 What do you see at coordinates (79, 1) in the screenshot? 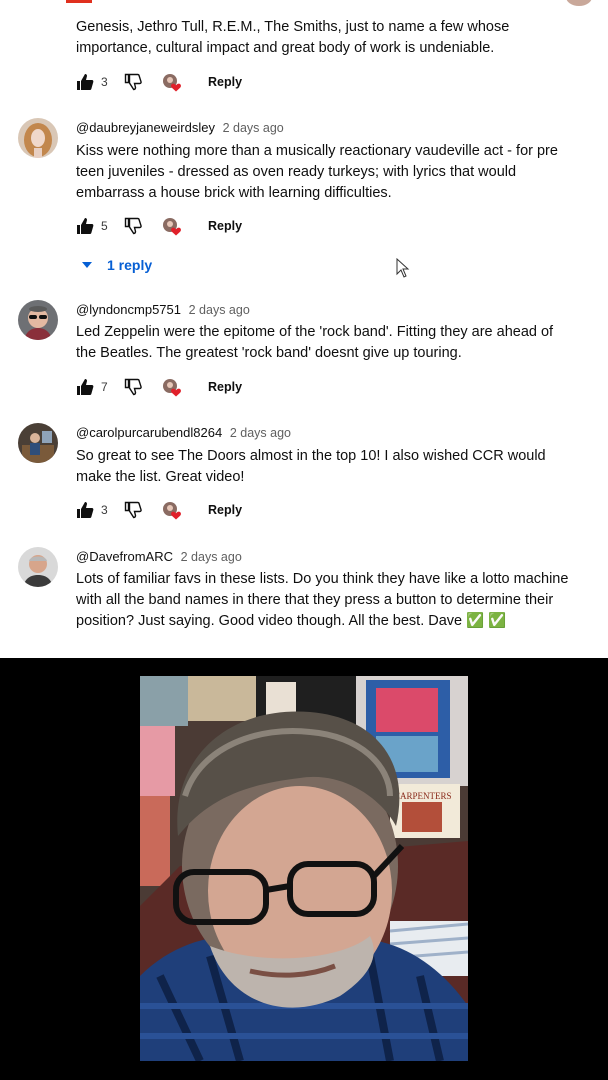
I see `top-edge-marker` at bounding box center [79, 1].